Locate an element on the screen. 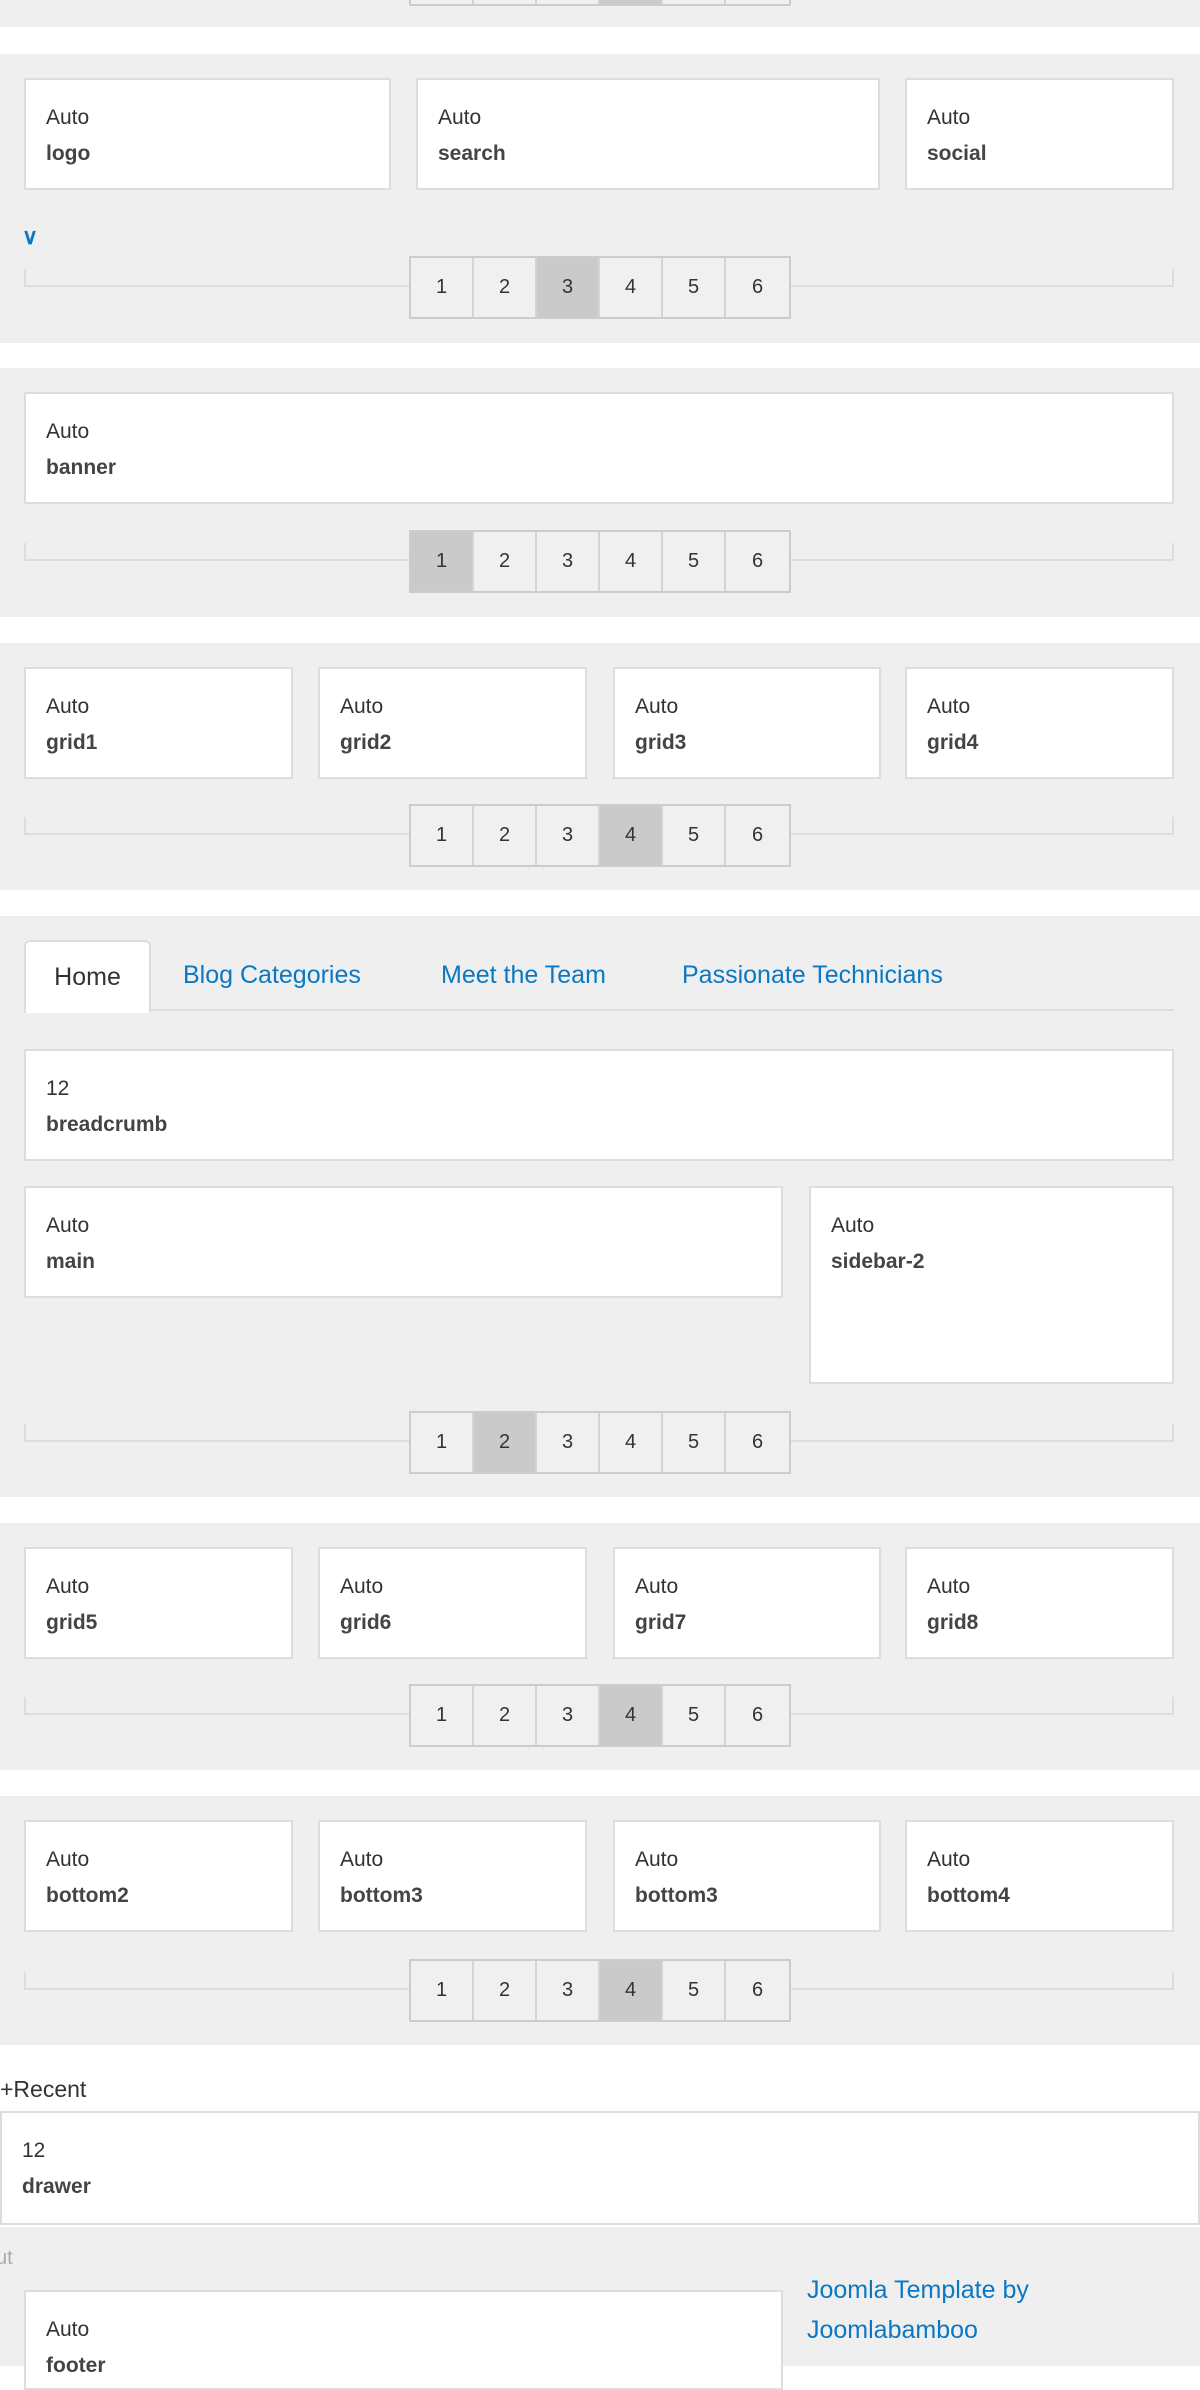 The height and width of the screenshot is (2390, 1200). module-bottom2: Auto bottom2 is located at coordinates (158, 1876).